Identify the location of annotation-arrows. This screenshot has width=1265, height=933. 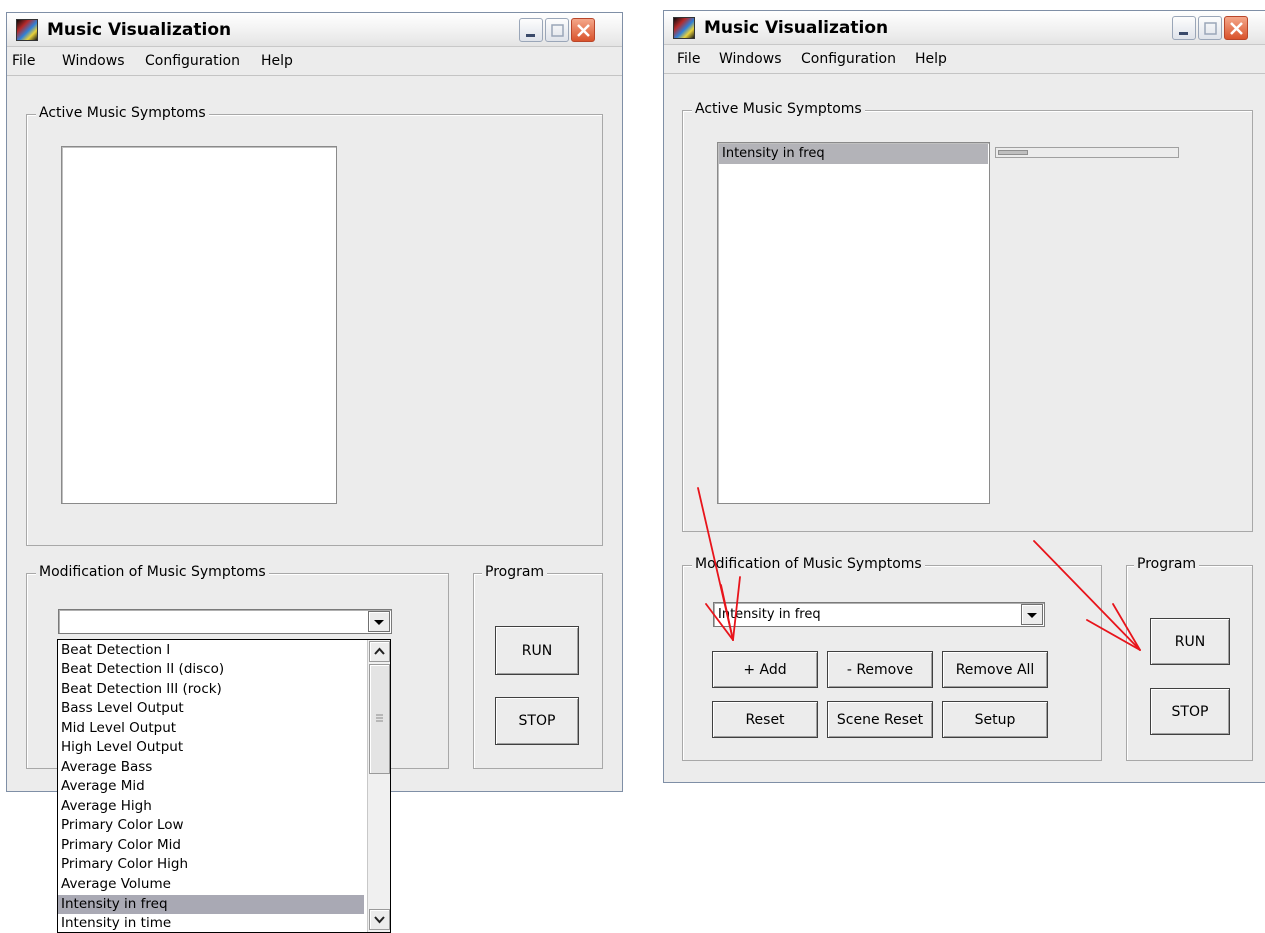
(919, 569).